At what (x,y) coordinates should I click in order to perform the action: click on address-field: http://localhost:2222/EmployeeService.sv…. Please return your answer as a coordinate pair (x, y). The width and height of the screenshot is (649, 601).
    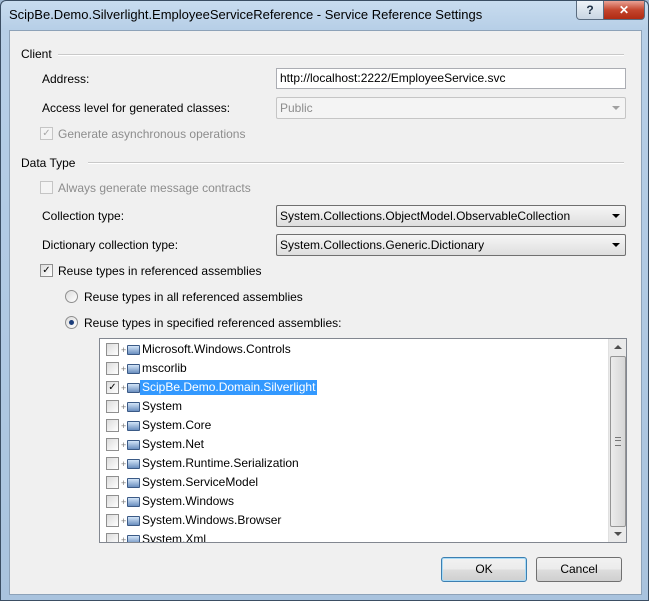
    Looking at the image, I should click on (451, 78).